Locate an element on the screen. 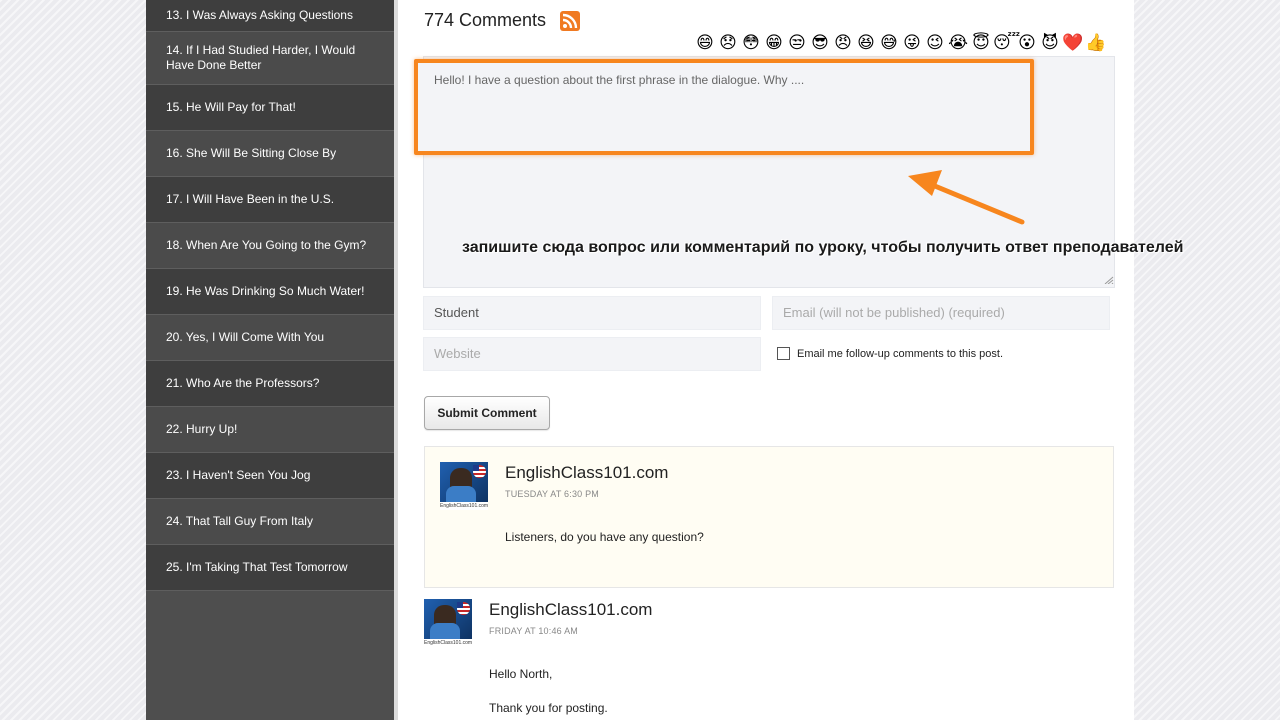 Image resolution: width=1280 pixels, height=720 pixels. emoji-icon: 😁 is located at coordinates (774, 43).